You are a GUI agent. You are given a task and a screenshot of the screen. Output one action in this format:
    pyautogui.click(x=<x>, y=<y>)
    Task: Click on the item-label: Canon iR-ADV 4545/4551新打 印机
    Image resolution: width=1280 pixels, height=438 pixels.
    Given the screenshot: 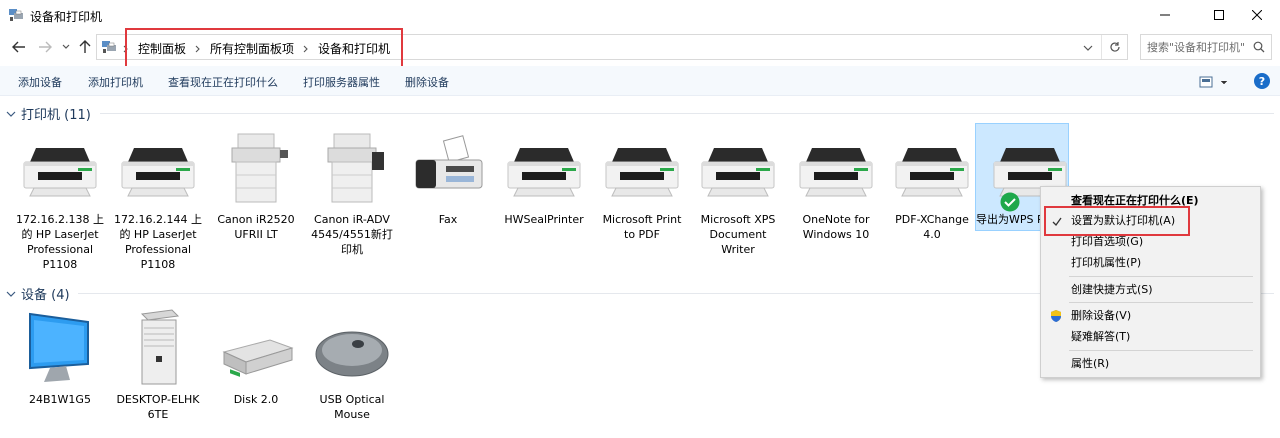 What is the action you would take?
    pyautogui.click(x=352, y=234)
    